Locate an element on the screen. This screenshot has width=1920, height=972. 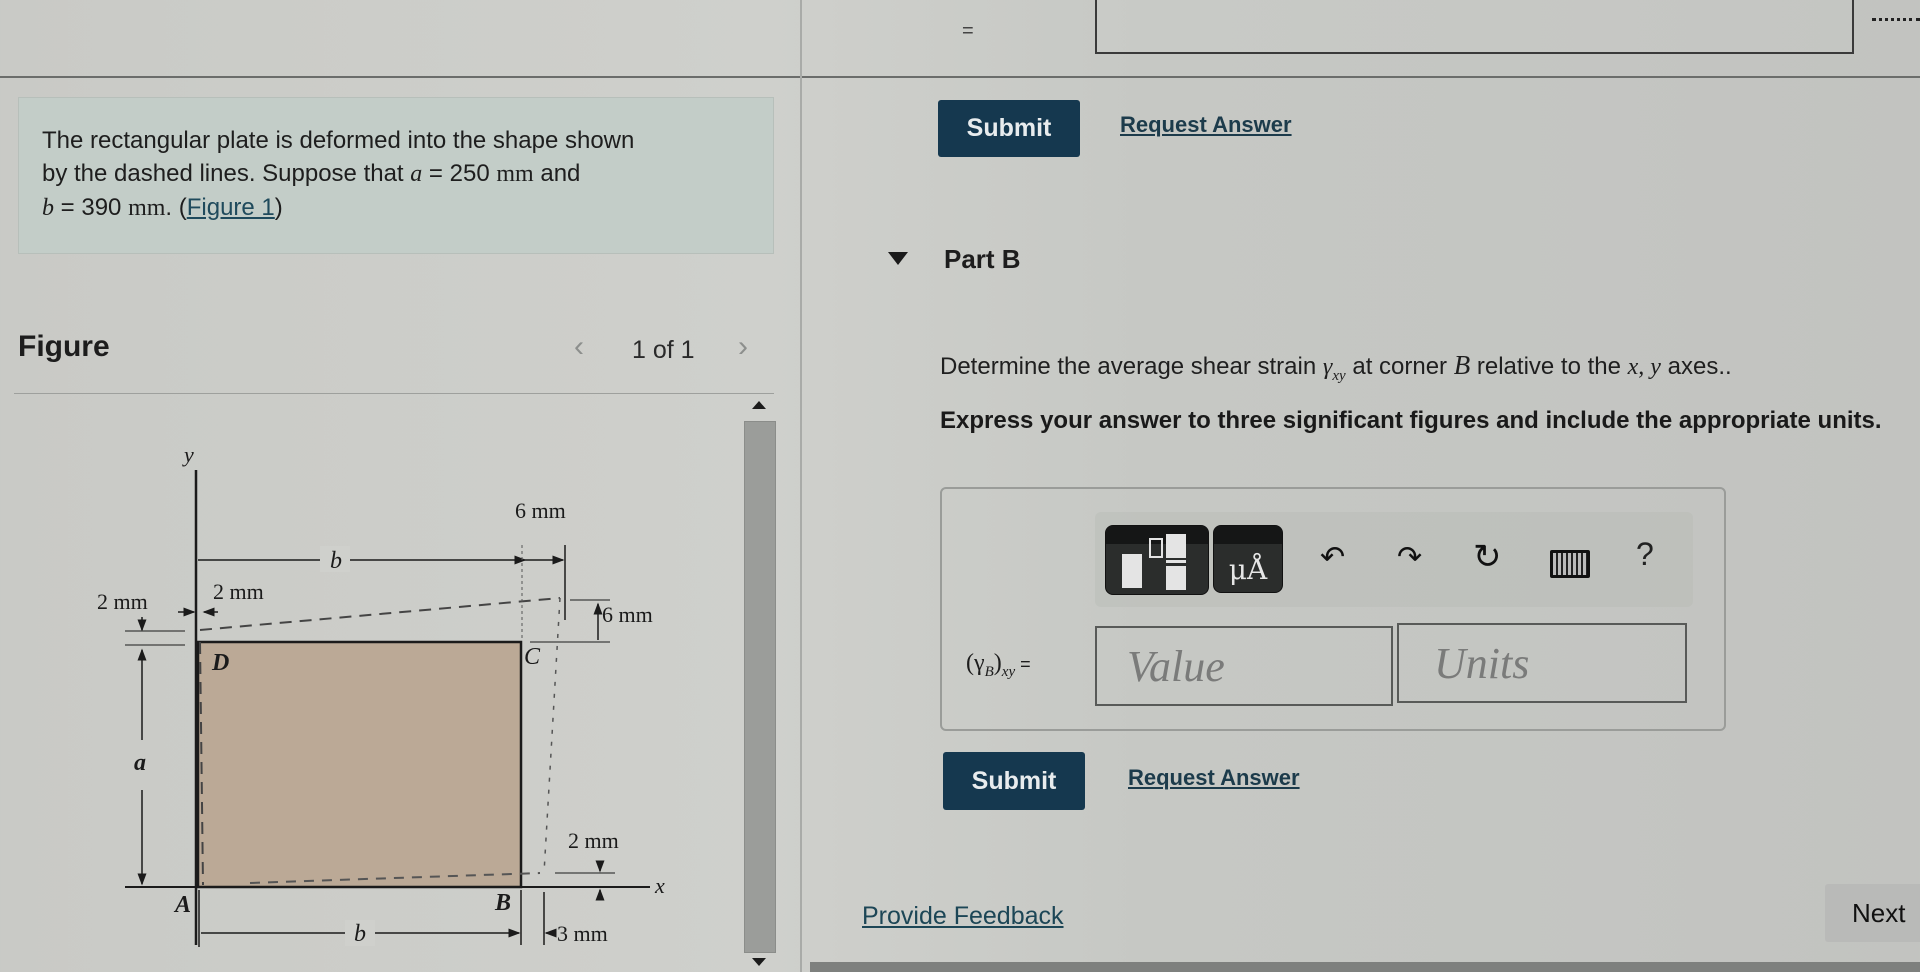
answer-label-equals: = is located at coordinates (1023, 664).